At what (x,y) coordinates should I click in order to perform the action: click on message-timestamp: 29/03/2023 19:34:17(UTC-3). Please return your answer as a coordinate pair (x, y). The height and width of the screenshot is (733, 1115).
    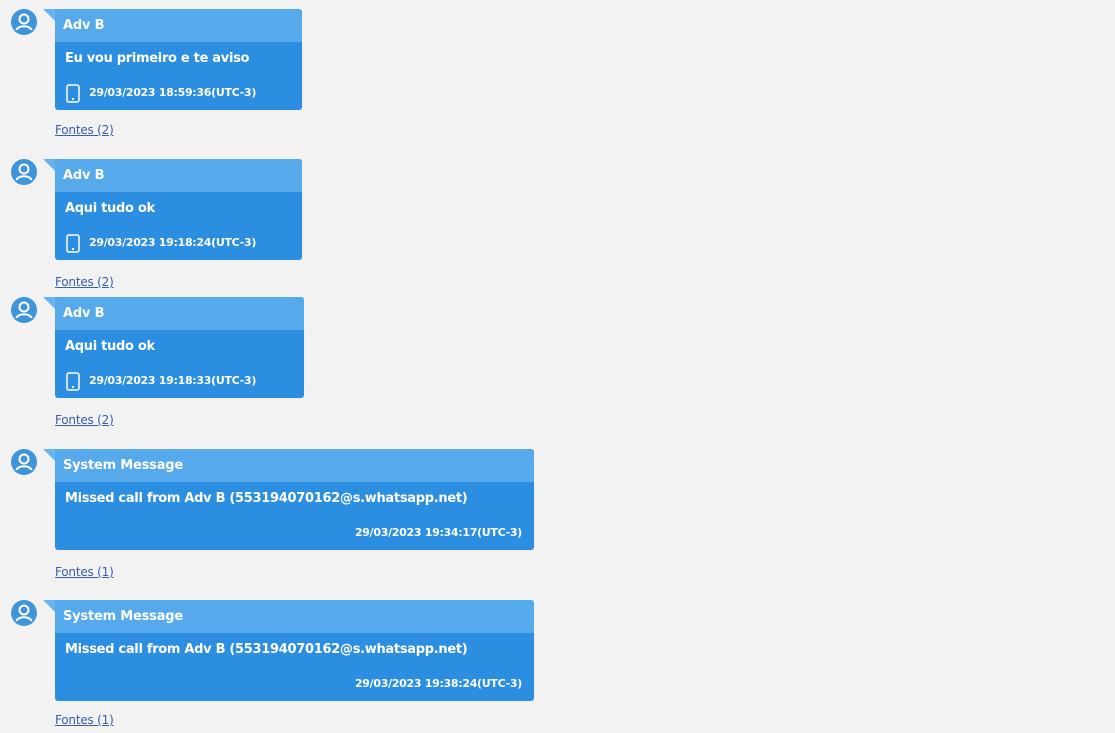
    Looking at the image, I should click on (438, 532).